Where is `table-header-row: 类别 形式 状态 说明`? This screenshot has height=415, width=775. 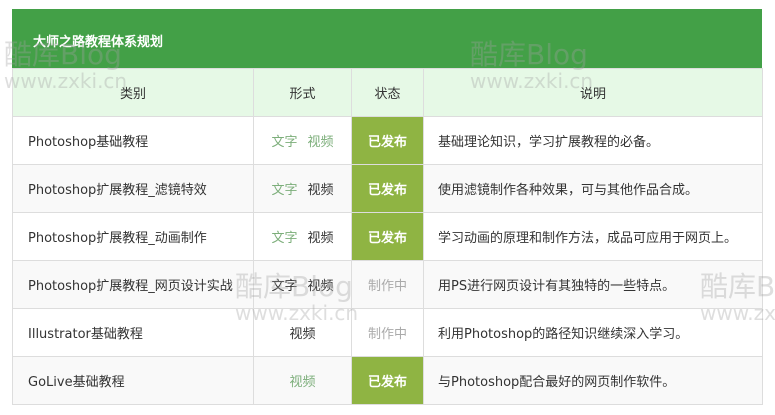
table-header-row: 类别 形式 状态 说明 is located at coordinates (387, 92).